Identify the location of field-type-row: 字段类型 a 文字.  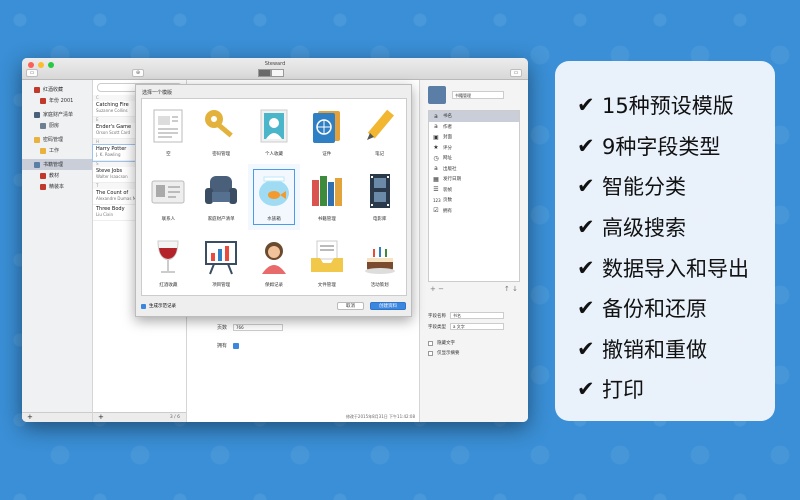
(474, 326).